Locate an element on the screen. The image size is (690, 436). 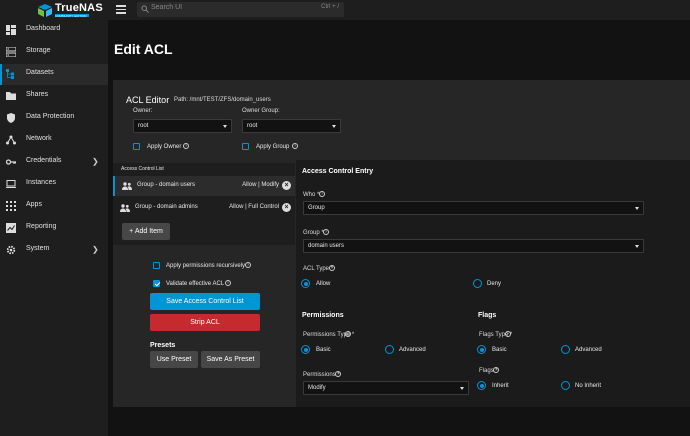
owner-select: root is located at coordinates (182, 126).